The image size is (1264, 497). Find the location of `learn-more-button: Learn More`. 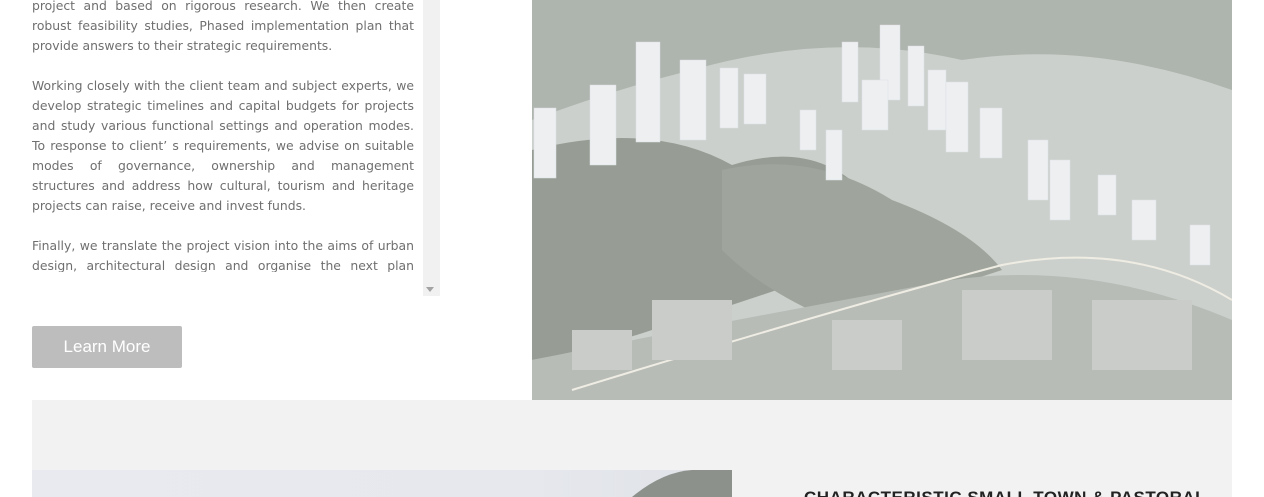

learn-more-button: Learn More is located at coordinates (107, 347).